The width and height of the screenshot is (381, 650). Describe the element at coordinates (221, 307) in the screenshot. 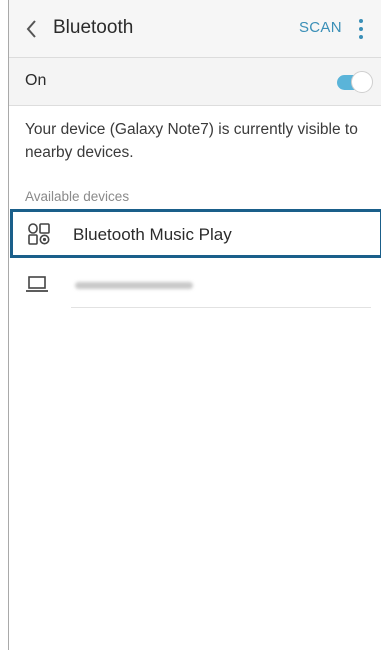

I see `list-divider` at that location.